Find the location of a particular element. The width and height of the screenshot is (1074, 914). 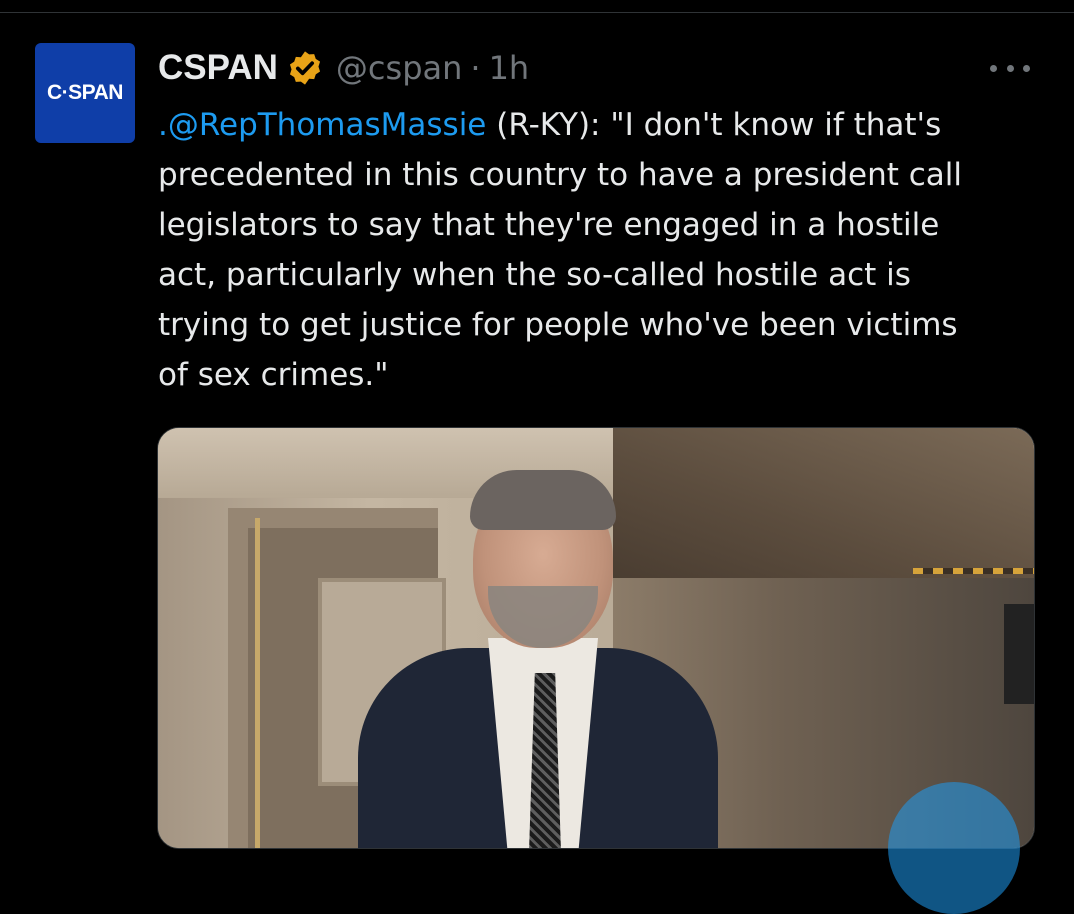

speaker-figure is located at coordinates (538, 658).